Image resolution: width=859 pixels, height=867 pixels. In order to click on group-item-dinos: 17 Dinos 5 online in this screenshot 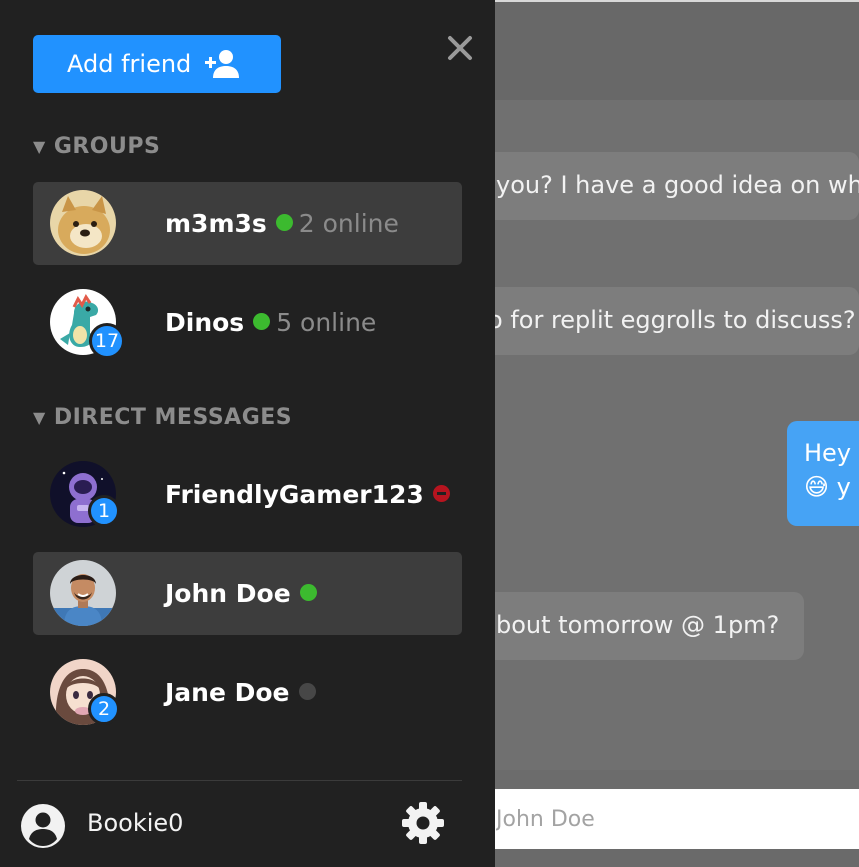, I will do `click(247, 322)`.